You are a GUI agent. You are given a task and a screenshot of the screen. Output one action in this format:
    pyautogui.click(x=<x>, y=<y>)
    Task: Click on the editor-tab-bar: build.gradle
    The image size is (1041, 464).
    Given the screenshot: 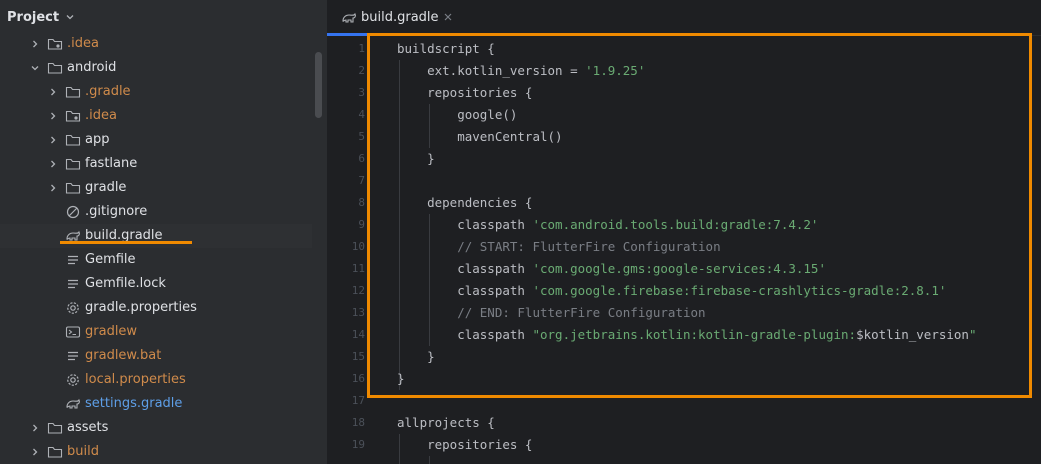 What is the action you would take?
    pyautogui.click(x=684, y=18)
    